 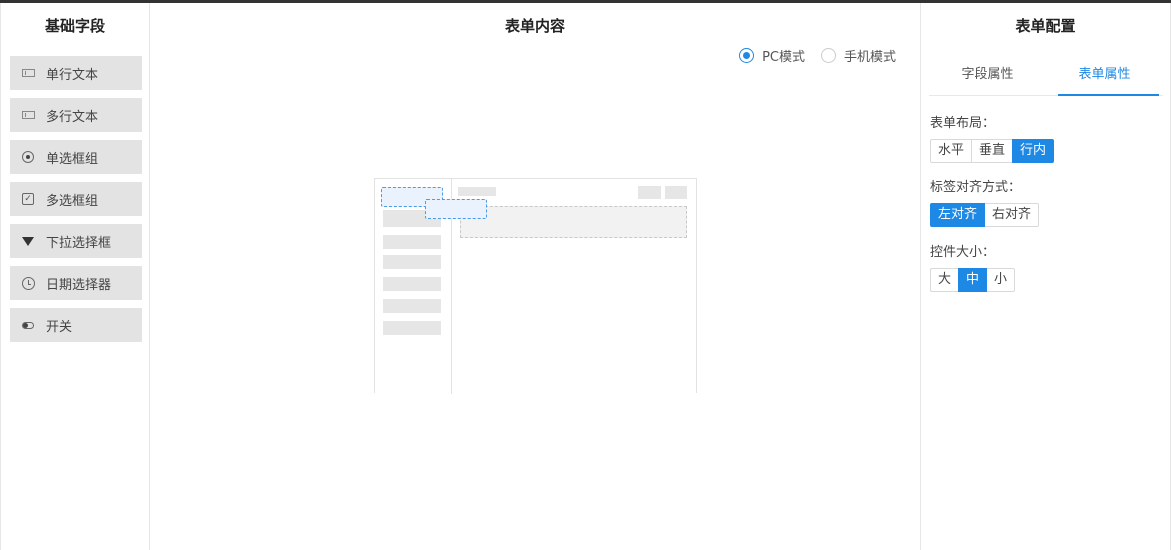 What do you see at coordinates (1001, 280) in the screenshot?
I see `size-small-button: 小` at bounding box center [1001, 280].